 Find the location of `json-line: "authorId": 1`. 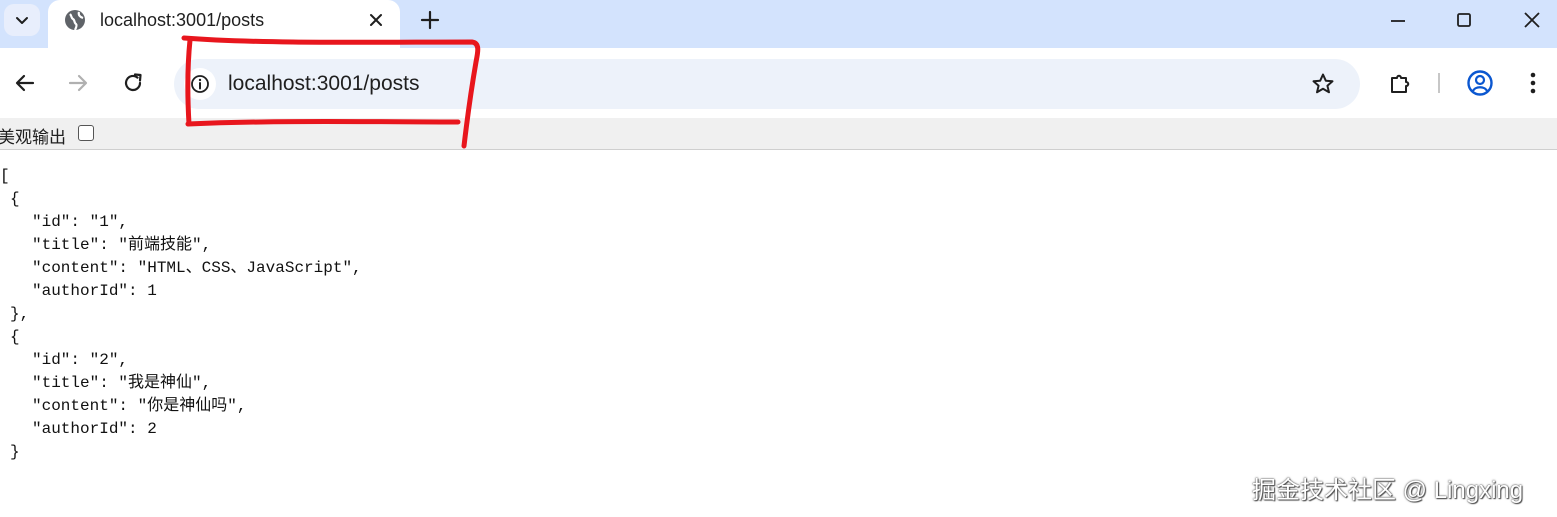

json-line: "authorId": 1 is located at coordinates (94, 291).